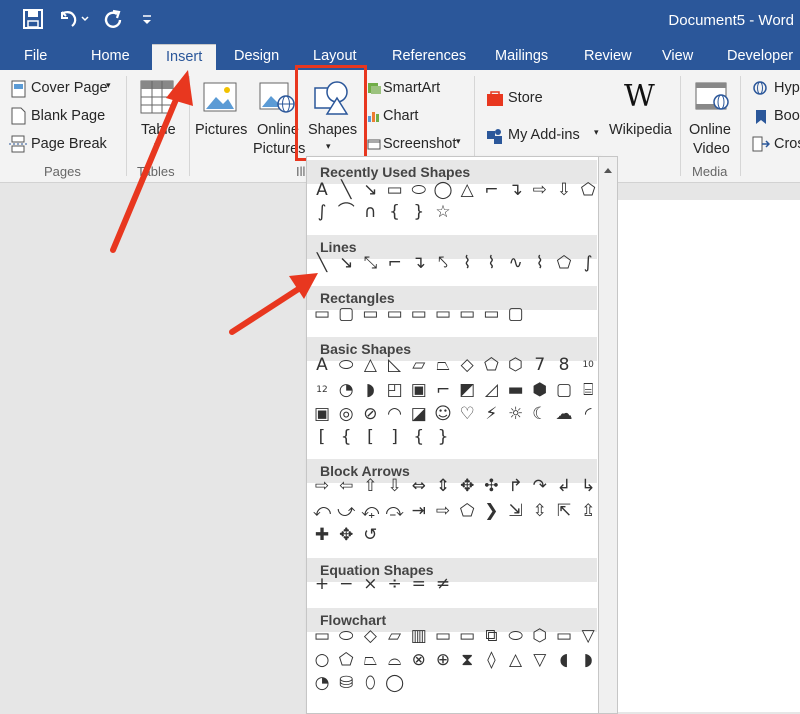 The width and height of the screenshot is (800, 714). I want to click on annotation-arrows, so click(214, 202).